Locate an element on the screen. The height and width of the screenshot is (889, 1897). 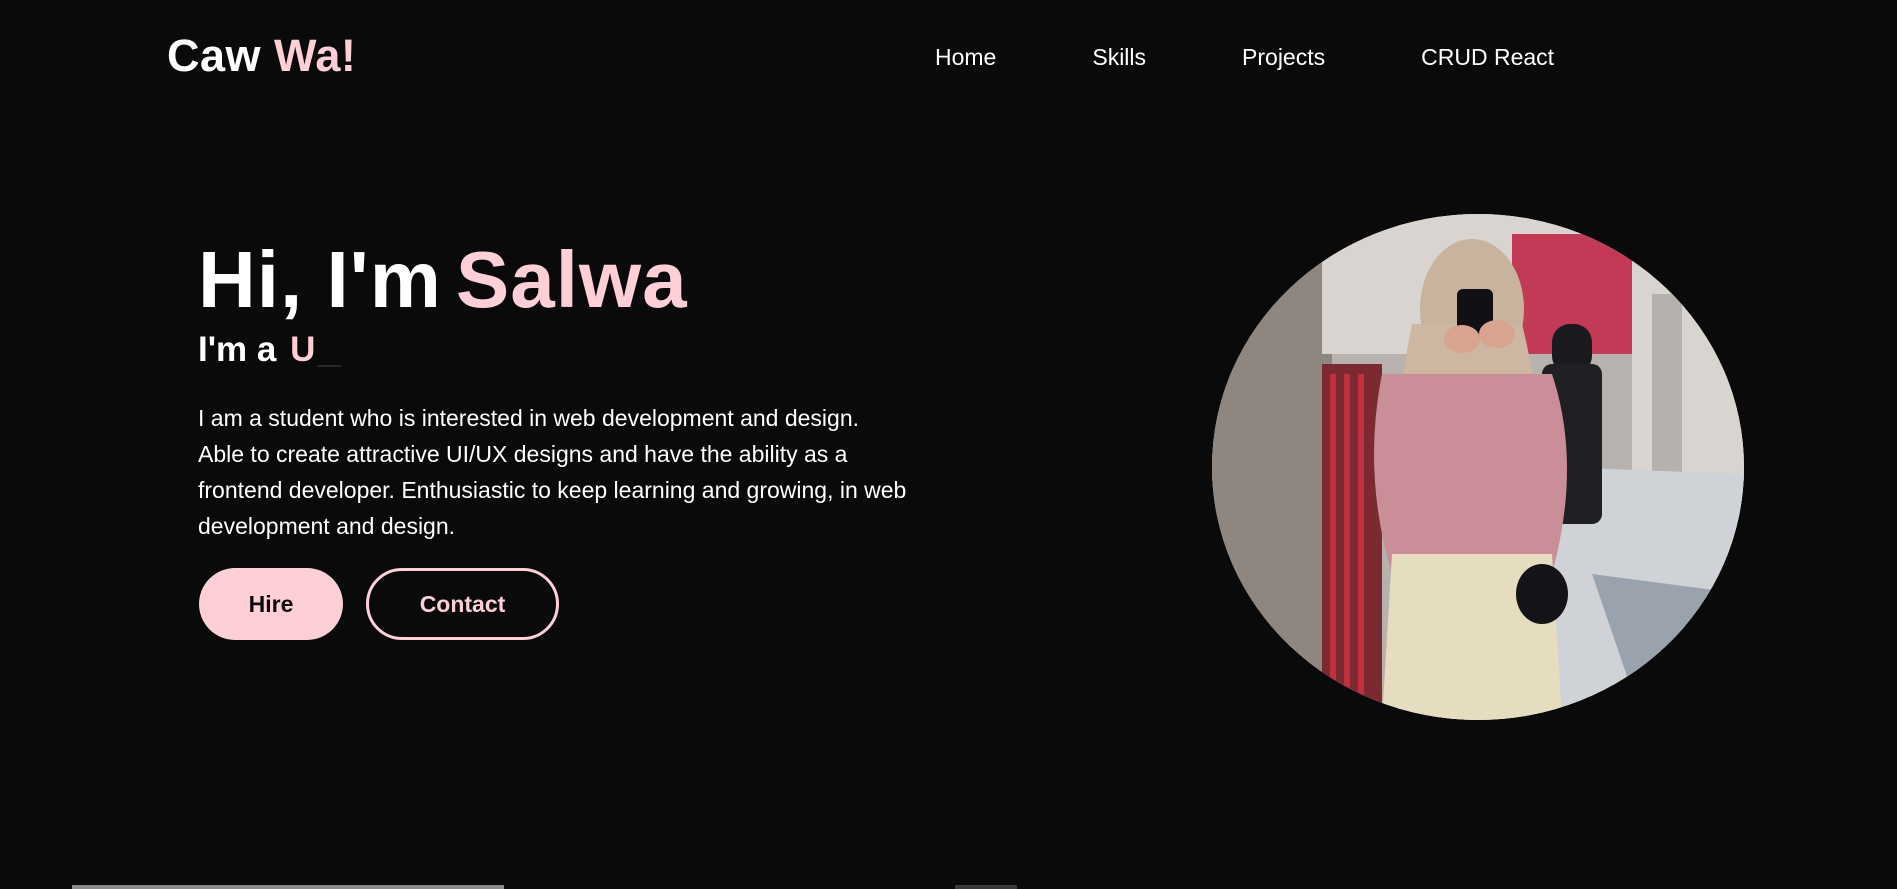
typing-cursor is located at coordinates (329, 366).